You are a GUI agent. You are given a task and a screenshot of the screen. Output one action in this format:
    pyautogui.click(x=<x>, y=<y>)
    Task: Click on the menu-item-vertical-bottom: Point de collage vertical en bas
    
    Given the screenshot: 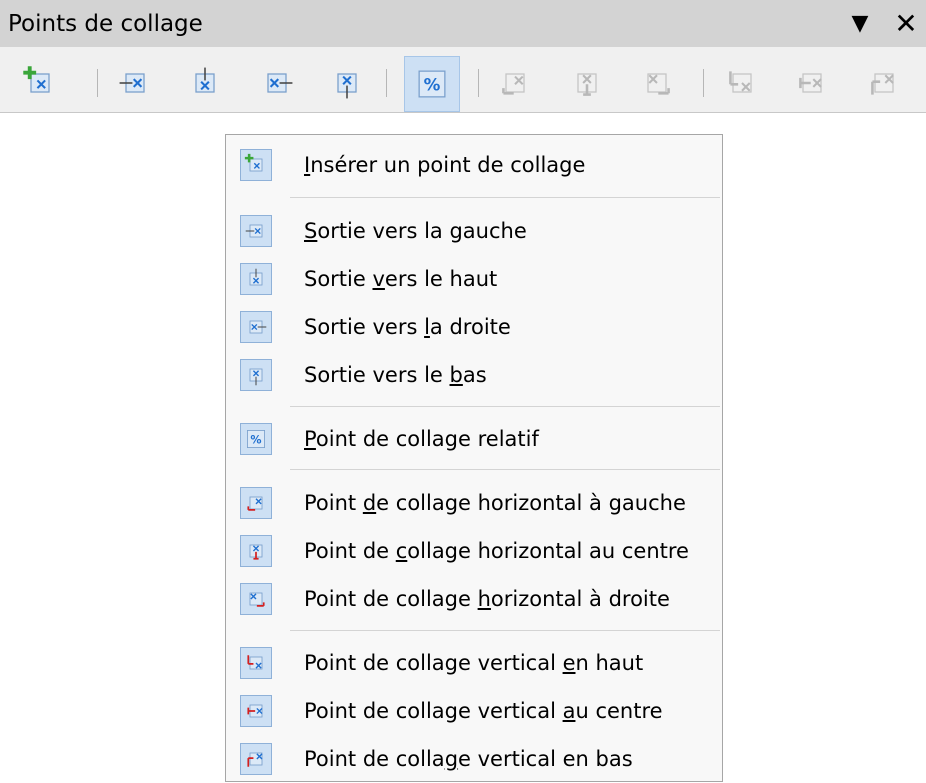 What is the action you would take?
    pyautogui.click(x=474, y=759)
    